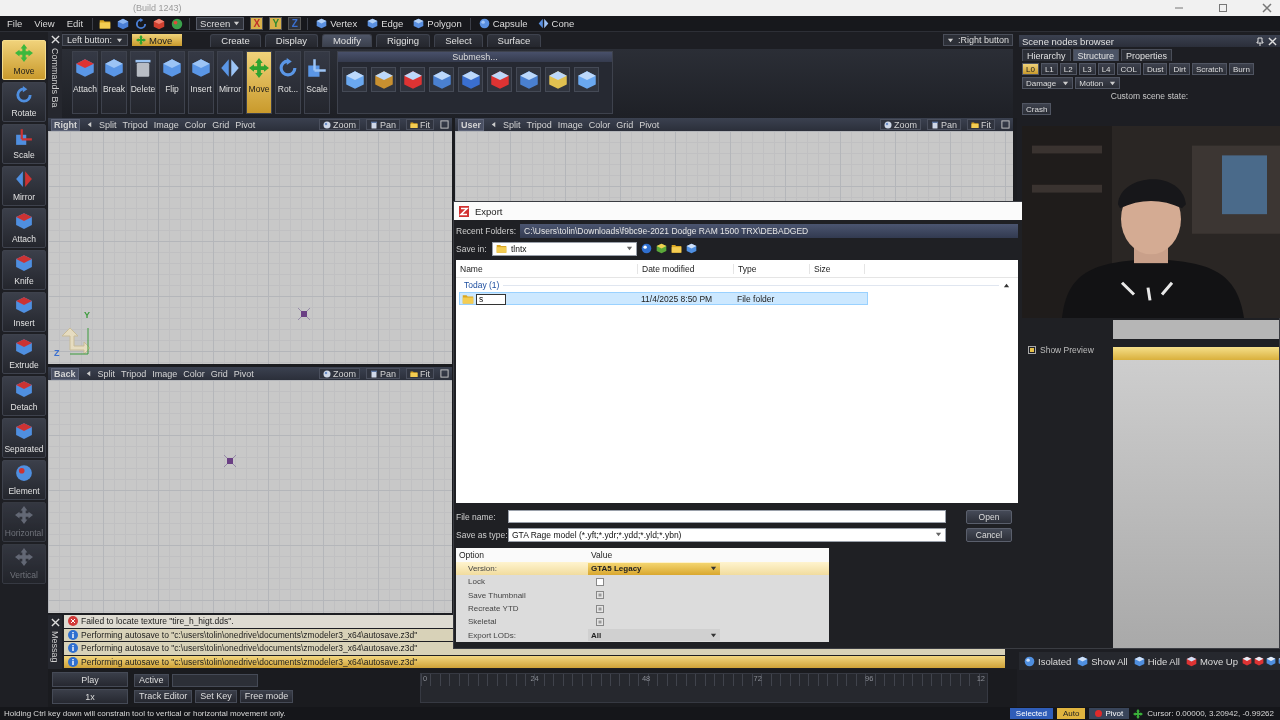 Image resolution: width=1280 pixels, height=720 pixels. I want to click on level-button: Scratch, so click(1209, 69).